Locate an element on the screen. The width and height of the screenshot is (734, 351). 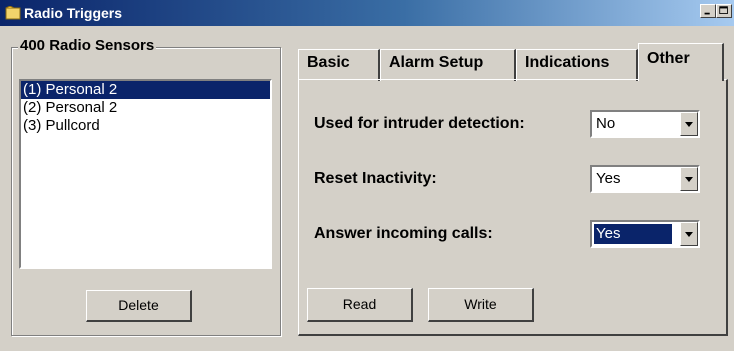
title-bar: Radio Triggers is located at coordinates (367, 13).